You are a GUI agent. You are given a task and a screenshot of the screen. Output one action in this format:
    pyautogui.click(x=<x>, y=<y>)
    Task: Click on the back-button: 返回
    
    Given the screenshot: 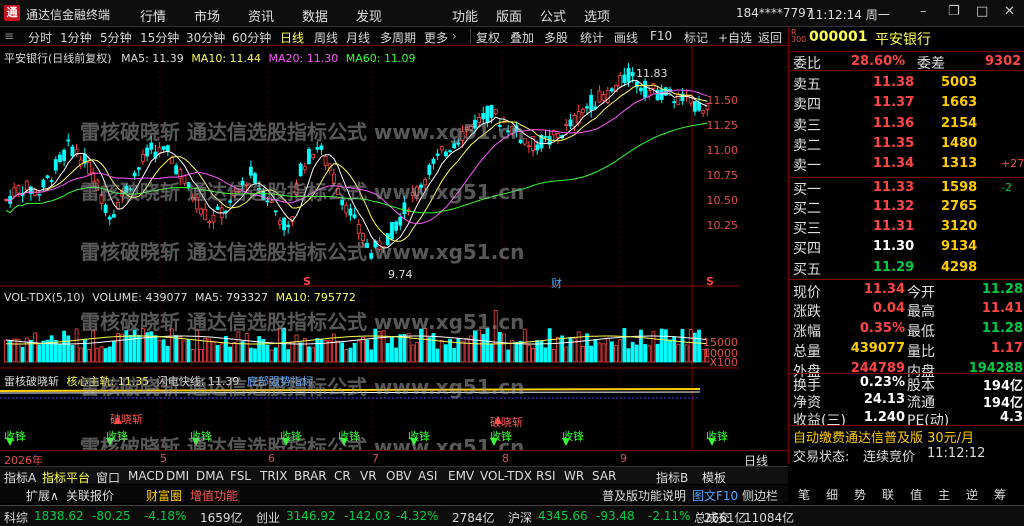 What is the action you would take?
    pyautogui.click(x=770, y=37)
    